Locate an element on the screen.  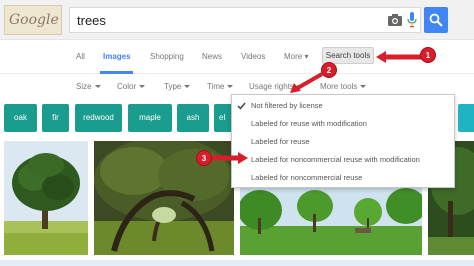
related-chip-ash: ash is located at coordinates (193, 118).